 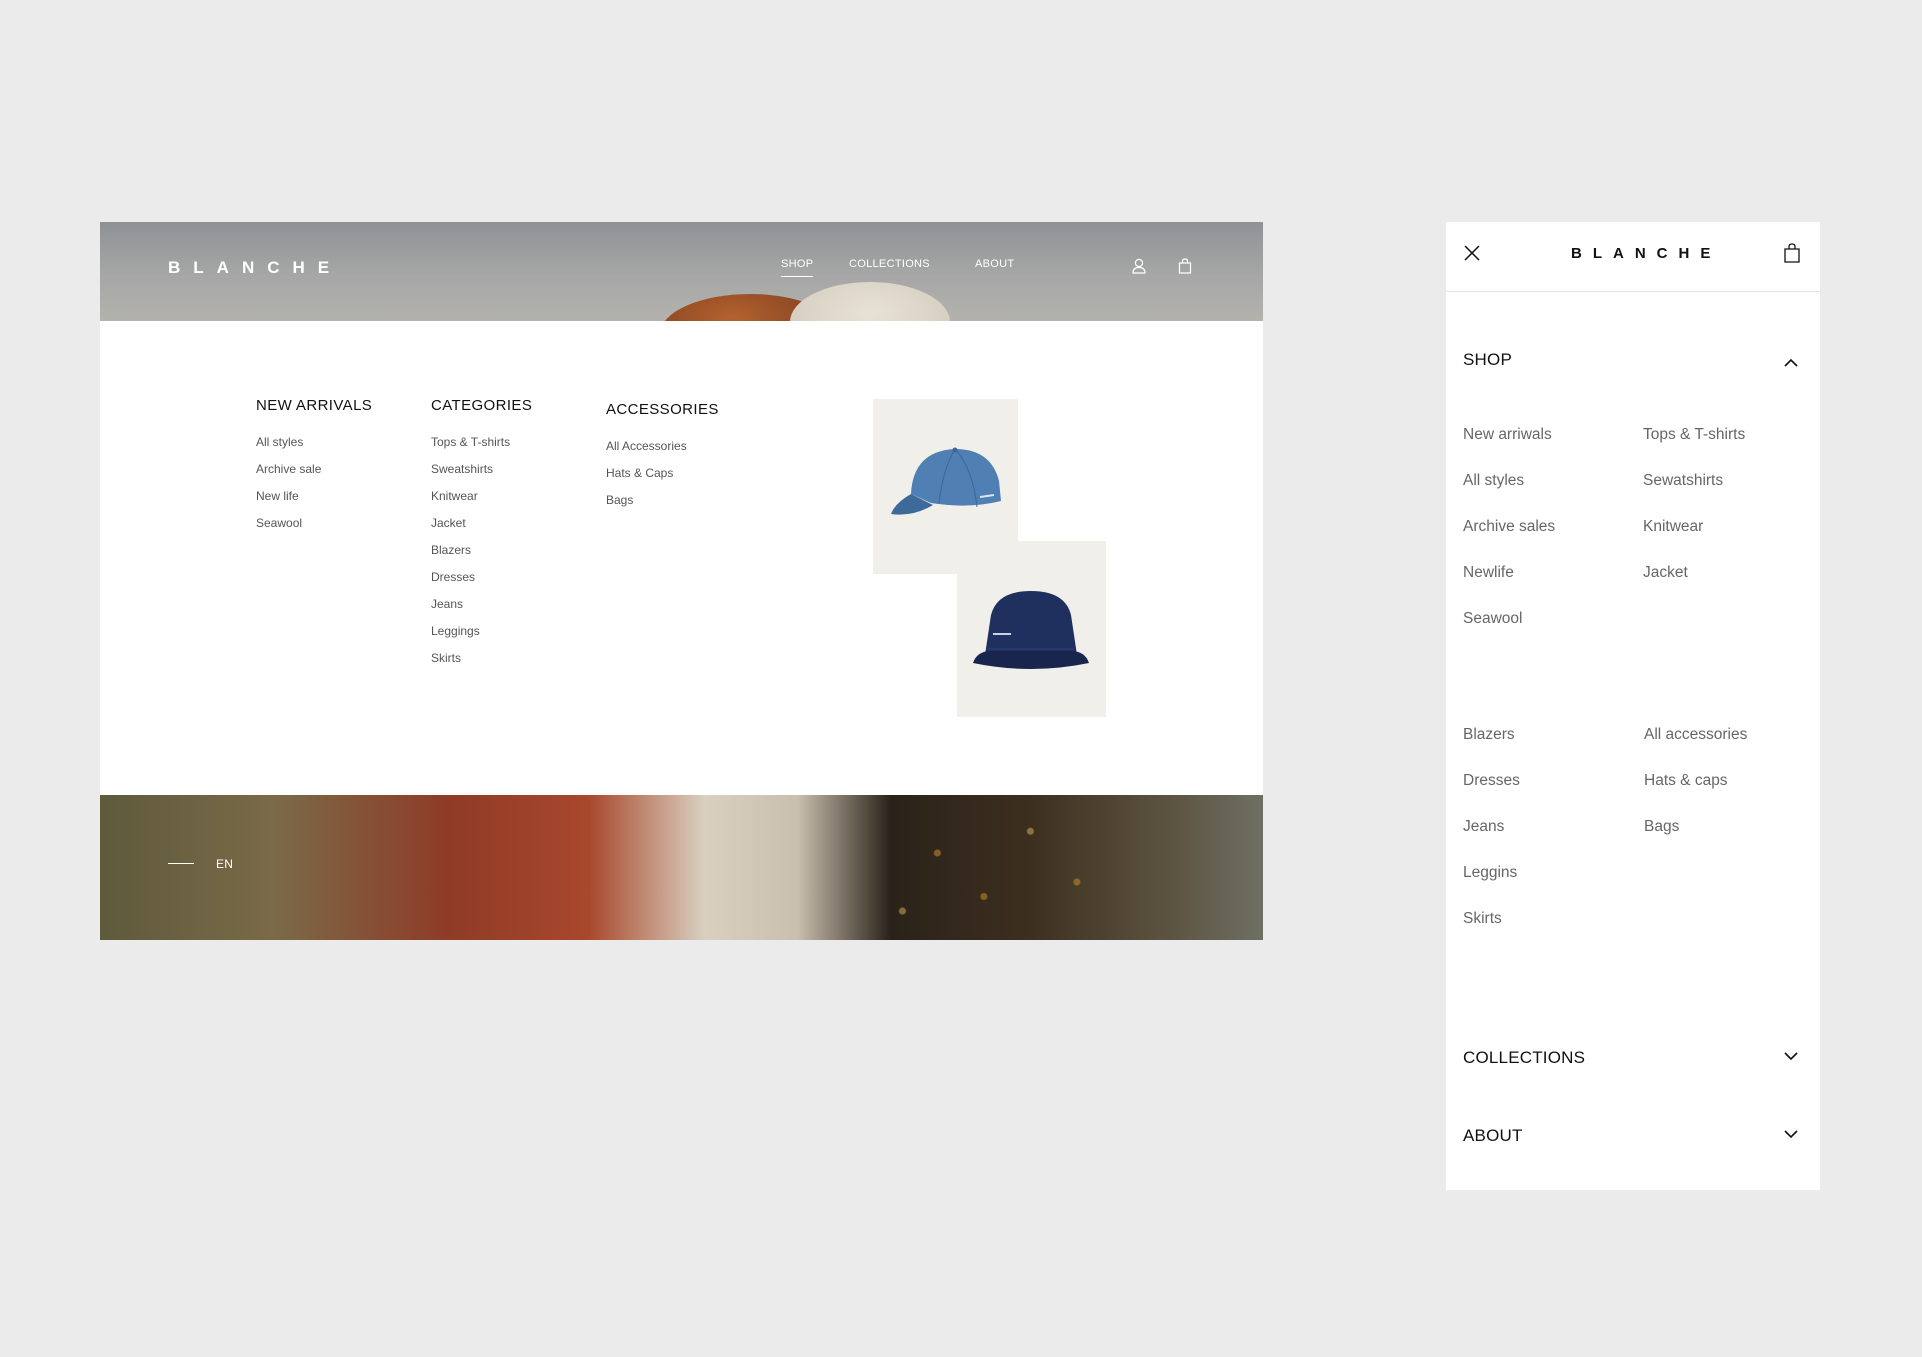 I want to click on menu-link: Tops & T-shirts, so click(x=481, y=448).